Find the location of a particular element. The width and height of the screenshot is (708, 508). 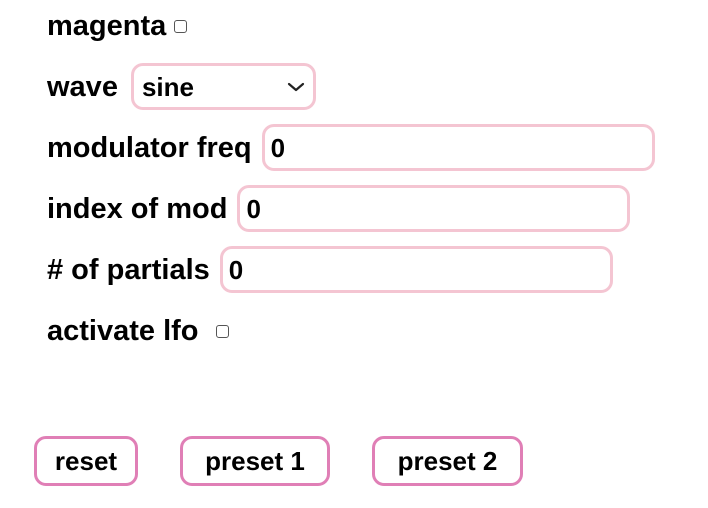

reset-button: reset is located at coordinates (86, 461).